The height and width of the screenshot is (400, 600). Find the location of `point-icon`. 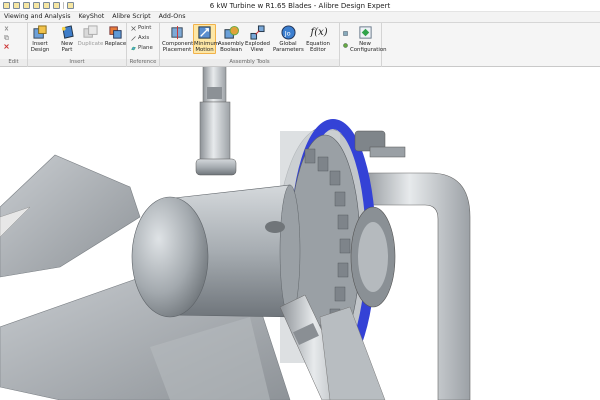

point-icon is located at coordinates (133, 28).